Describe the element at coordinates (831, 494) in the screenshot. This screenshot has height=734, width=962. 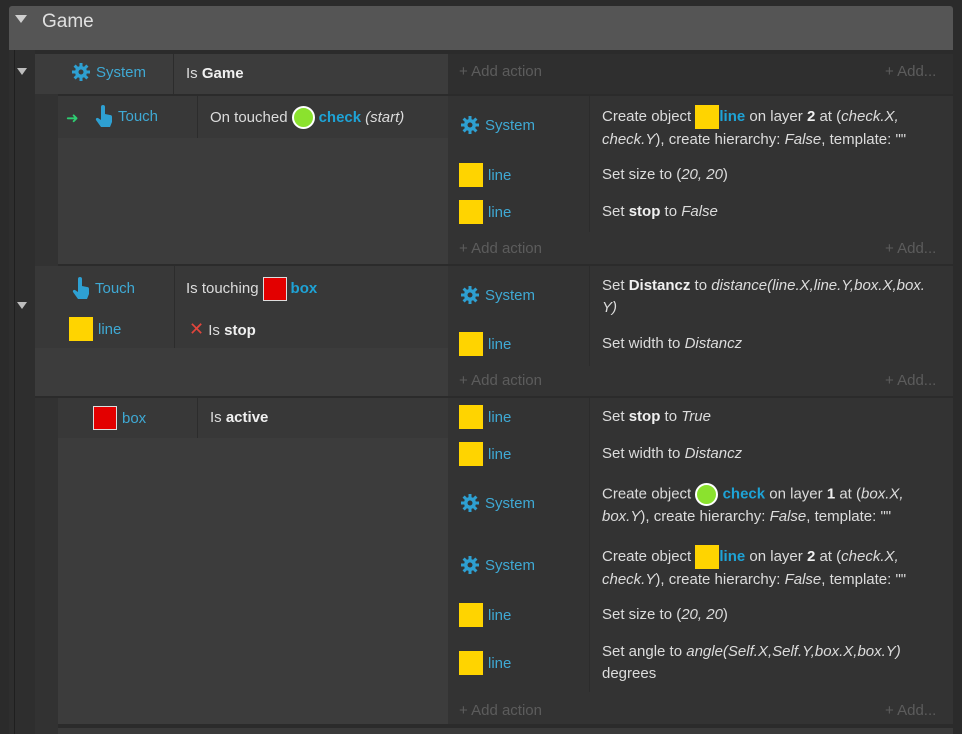
I see `action-layer: 1` at that location.